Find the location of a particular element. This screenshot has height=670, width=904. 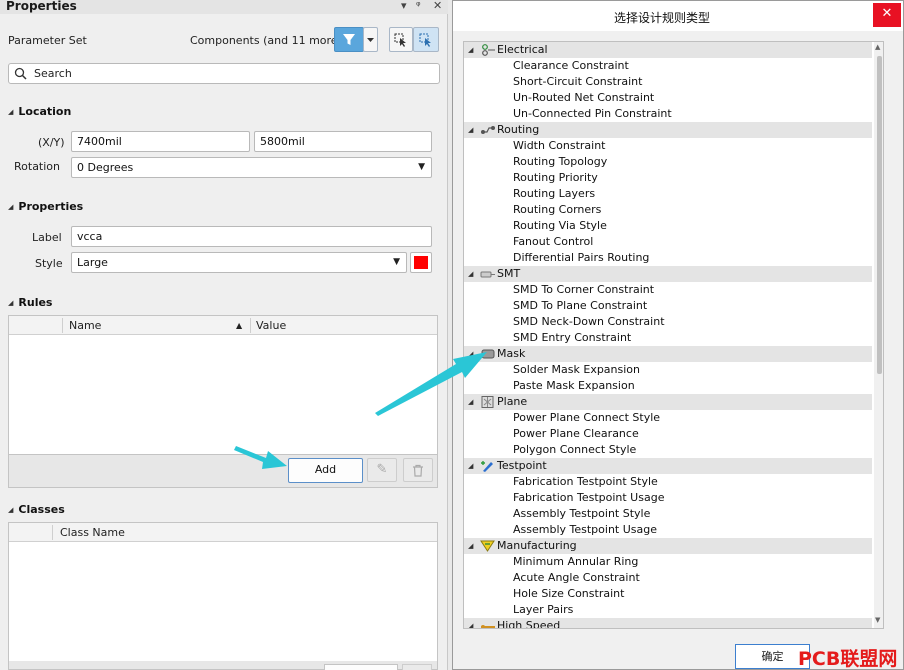

arrow-to-mask-icon is located at coordinates (431, 384).